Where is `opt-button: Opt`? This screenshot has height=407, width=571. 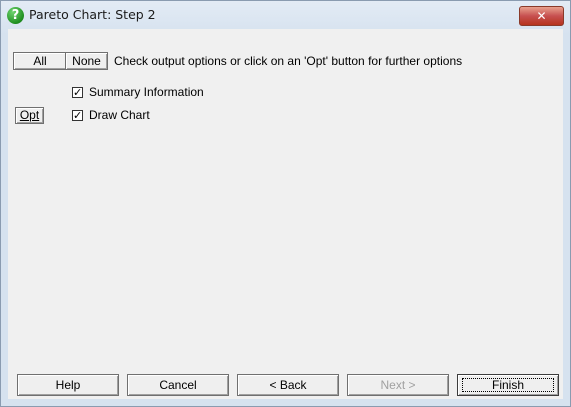 opt-button: Opt is located at coordinates (29, 115).